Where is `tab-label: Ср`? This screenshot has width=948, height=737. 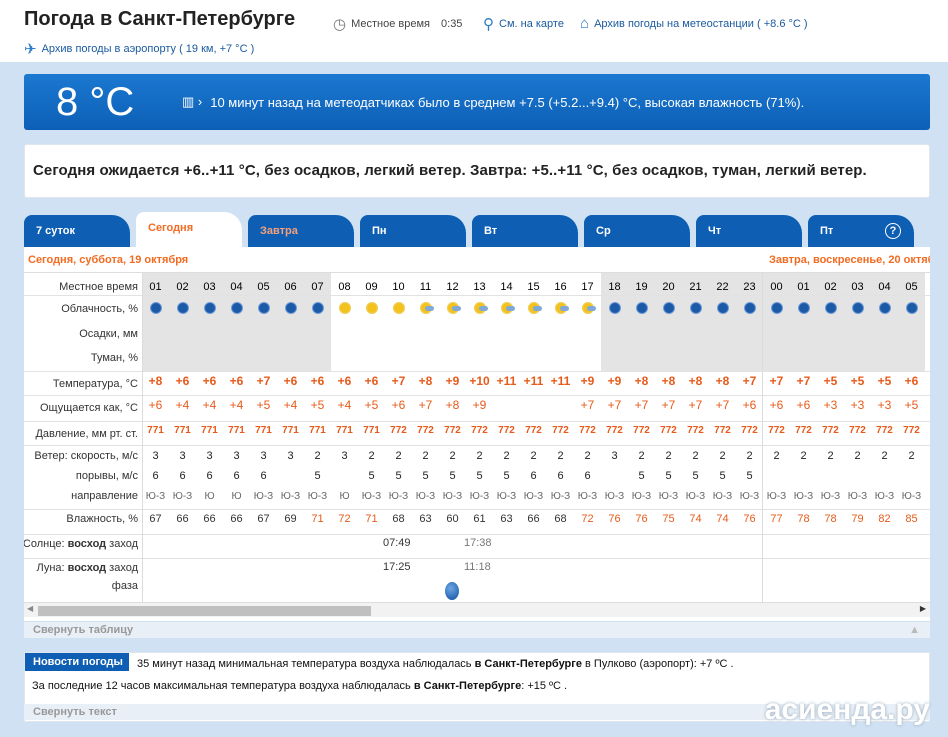
tab-label: Ср is located at coordinates (603, 231).